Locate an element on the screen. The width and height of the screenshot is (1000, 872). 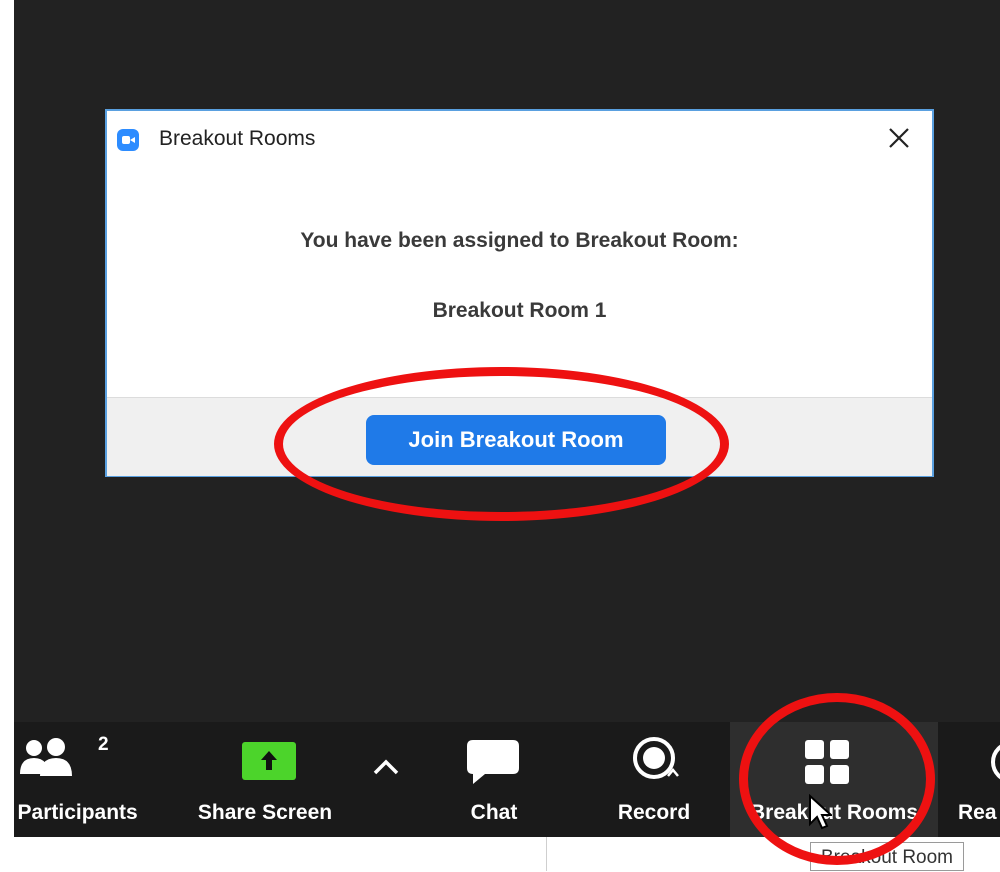
strip-divider is located at coordinates (546, 854).